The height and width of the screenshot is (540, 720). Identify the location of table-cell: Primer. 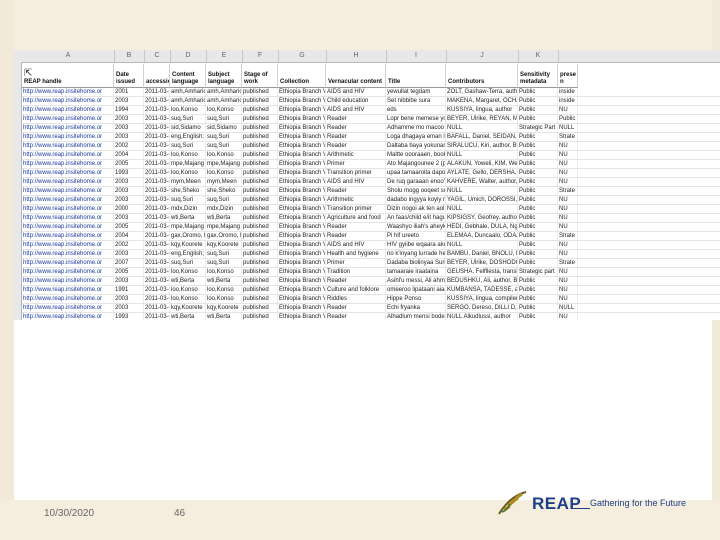
(356, 164).